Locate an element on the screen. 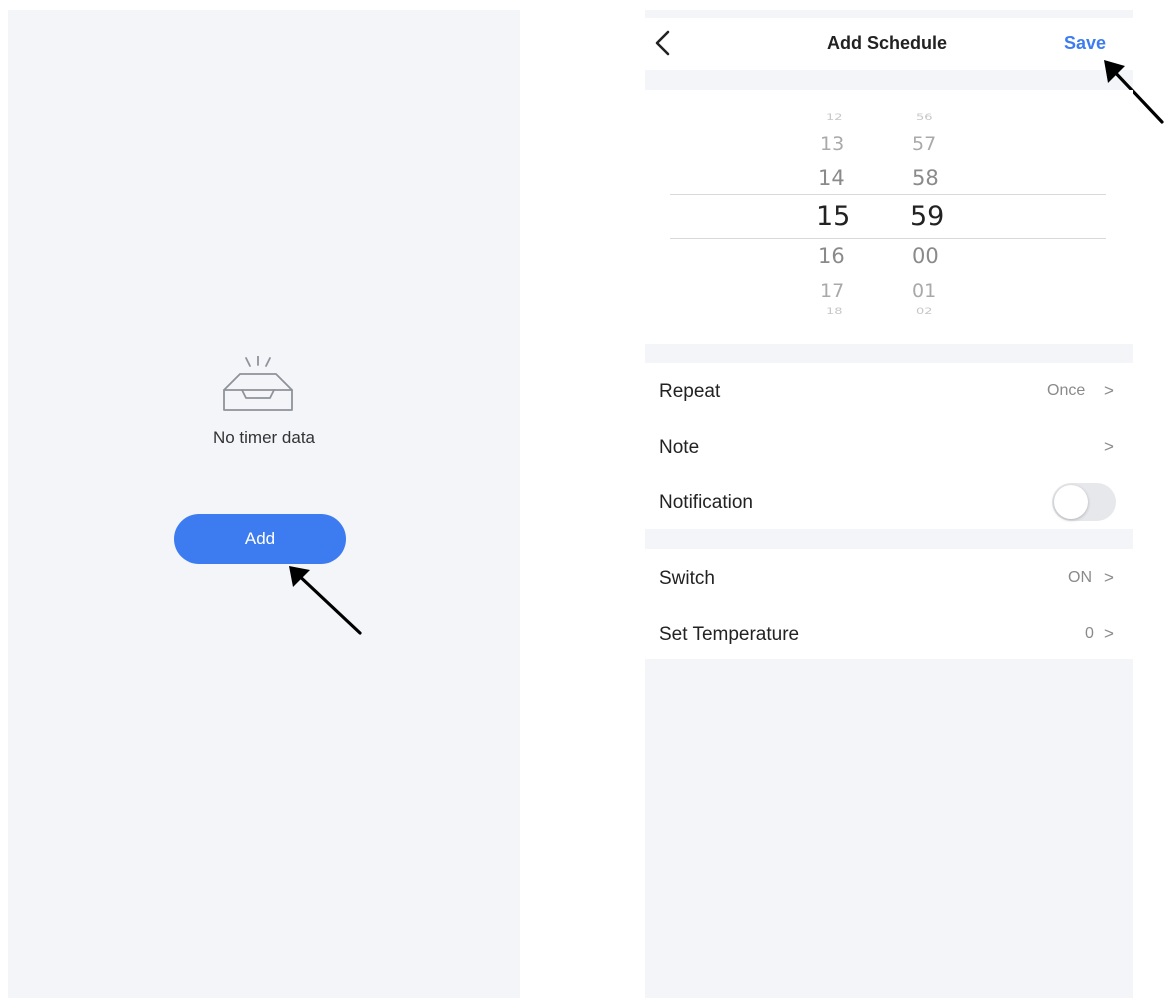 This screenshot has height=998, width=1164. hour-option: 12 is located at coordinates (834, 117).